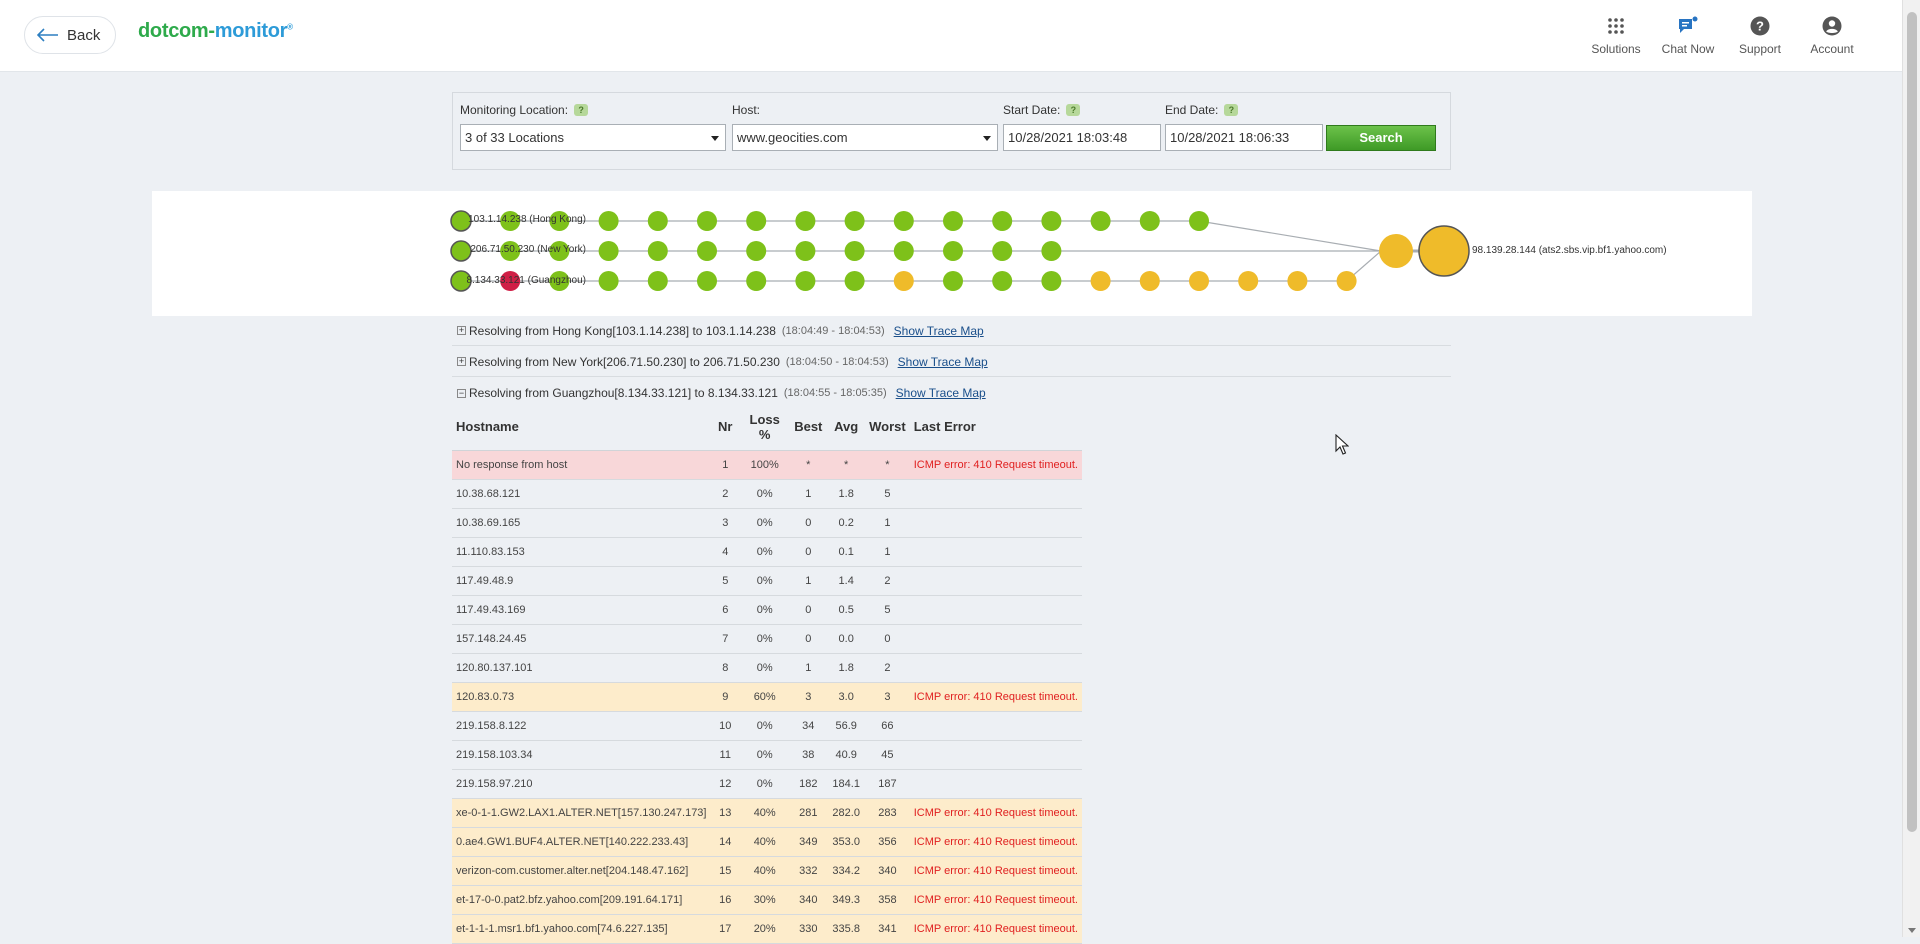  What do you see at coordinates (1290, 236) in the screenshot?
I see `route-connector` at bounding box center [1290, 236].